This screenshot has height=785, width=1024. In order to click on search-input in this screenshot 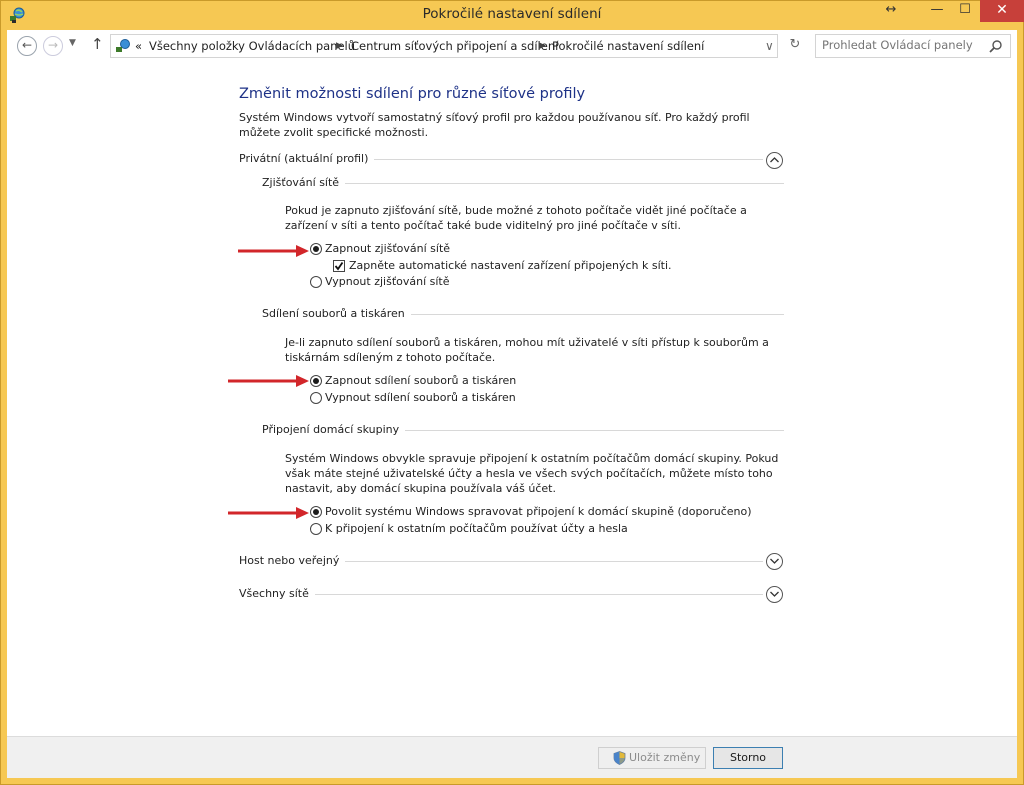, I will do `click(902, 45)`.